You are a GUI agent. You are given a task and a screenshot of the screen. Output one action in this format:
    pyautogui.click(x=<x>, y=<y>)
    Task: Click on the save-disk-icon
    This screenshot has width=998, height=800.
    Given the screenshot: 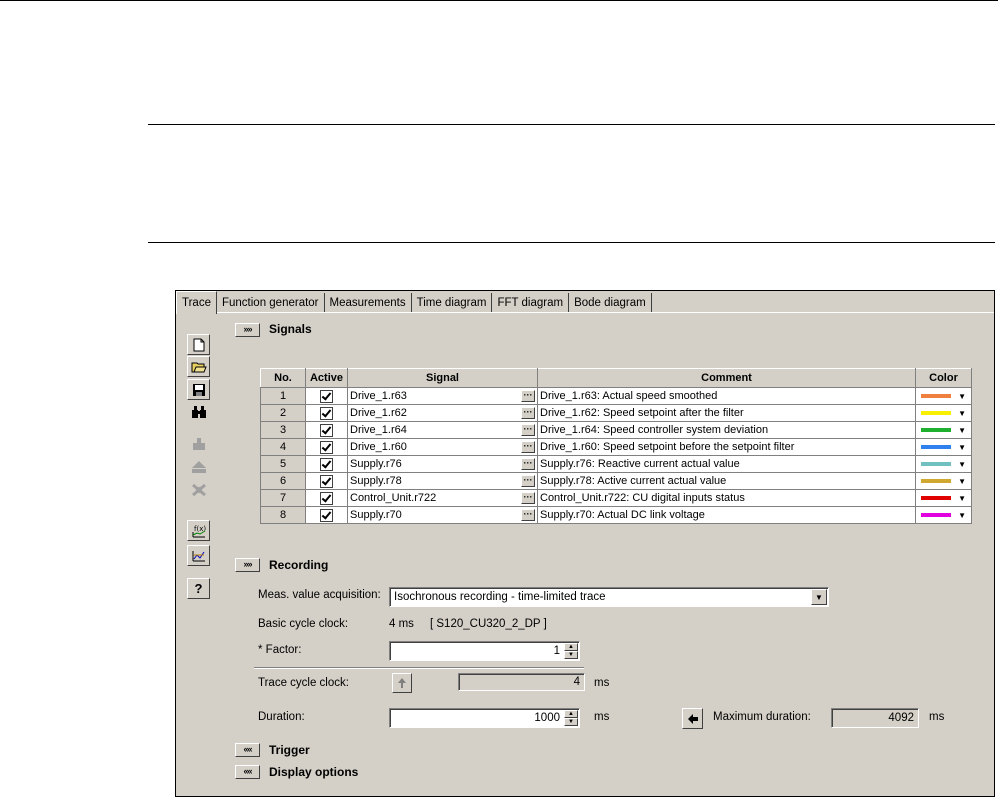 What is the action you would take?
    pyautogui.click(x=198, y=389)
    